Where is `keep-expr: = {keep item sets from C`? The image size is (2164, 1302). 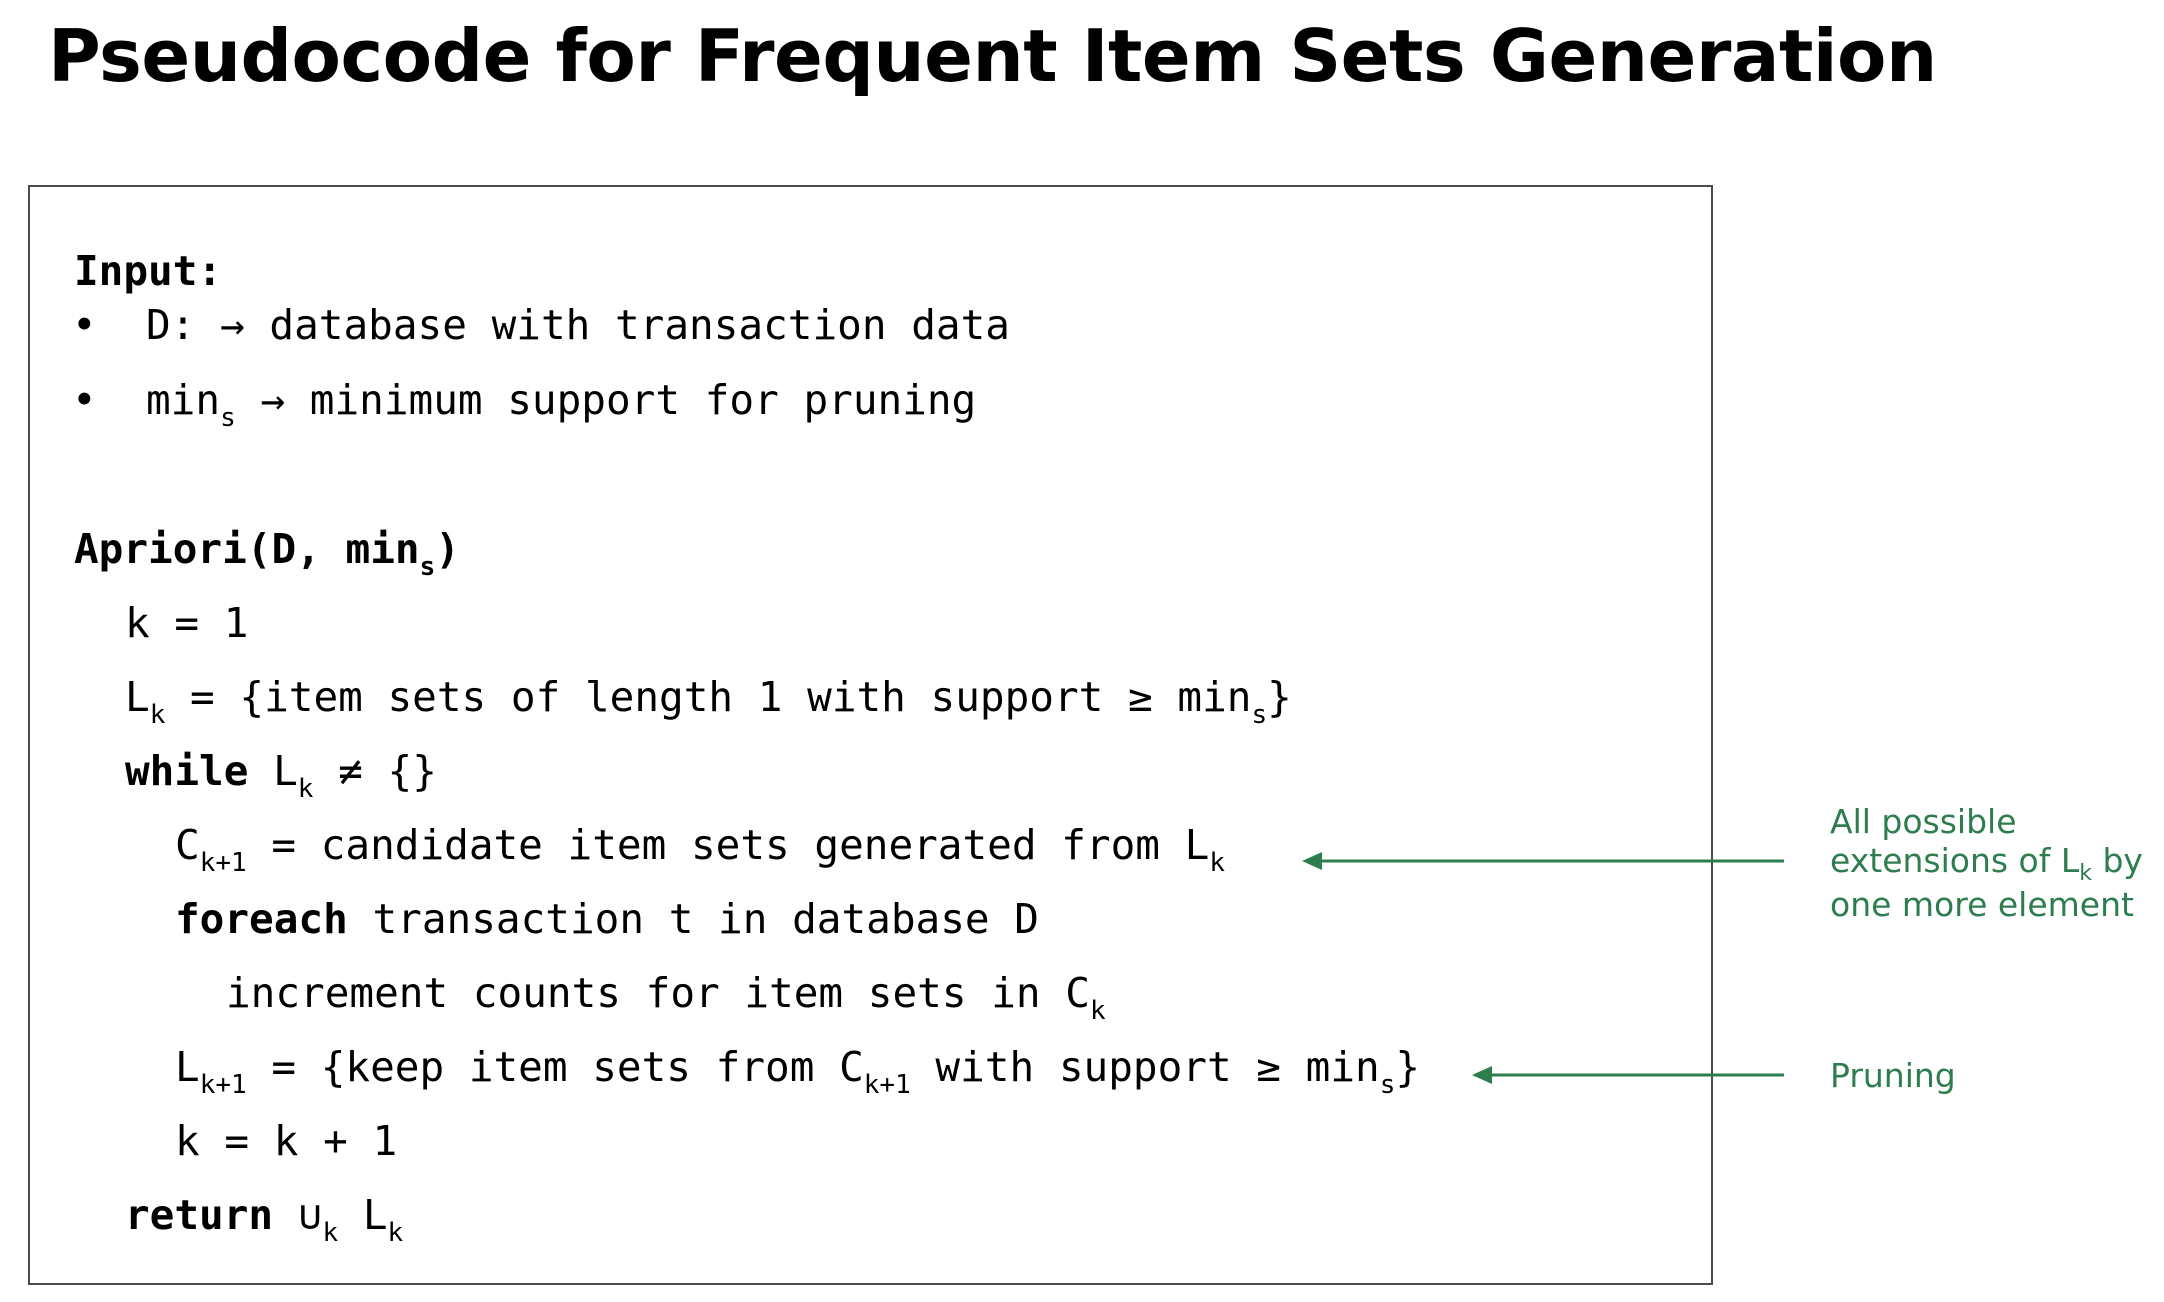
keep-expr: = {keep item sets from C is located at coordinates (555, 1067).